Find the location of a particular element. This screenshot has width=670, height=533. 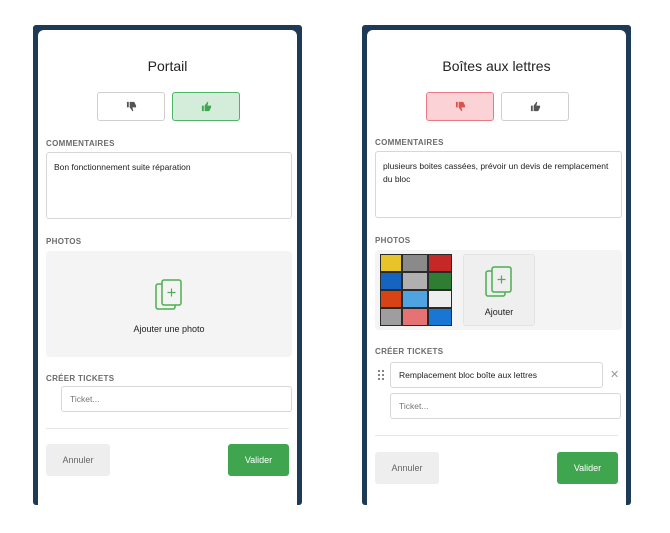

add-photo-label: Ajouter is located at coordinates (499, 312).